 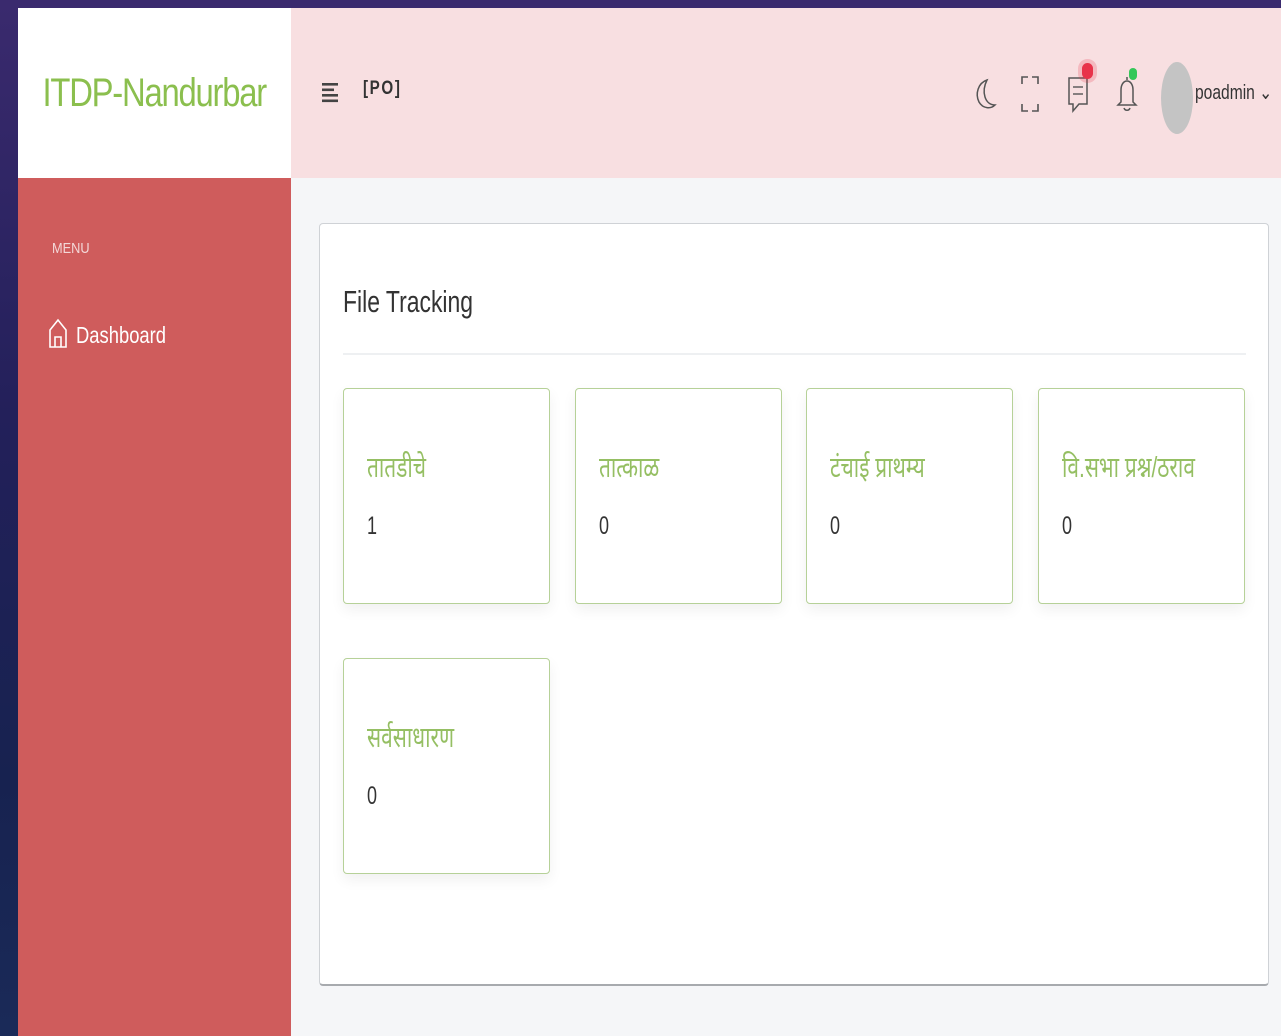 What do you see at coordinates (121, 335) in the screenshot?
I see `sidebar-item-label: Dashboard` at bounding box center [121, 335].